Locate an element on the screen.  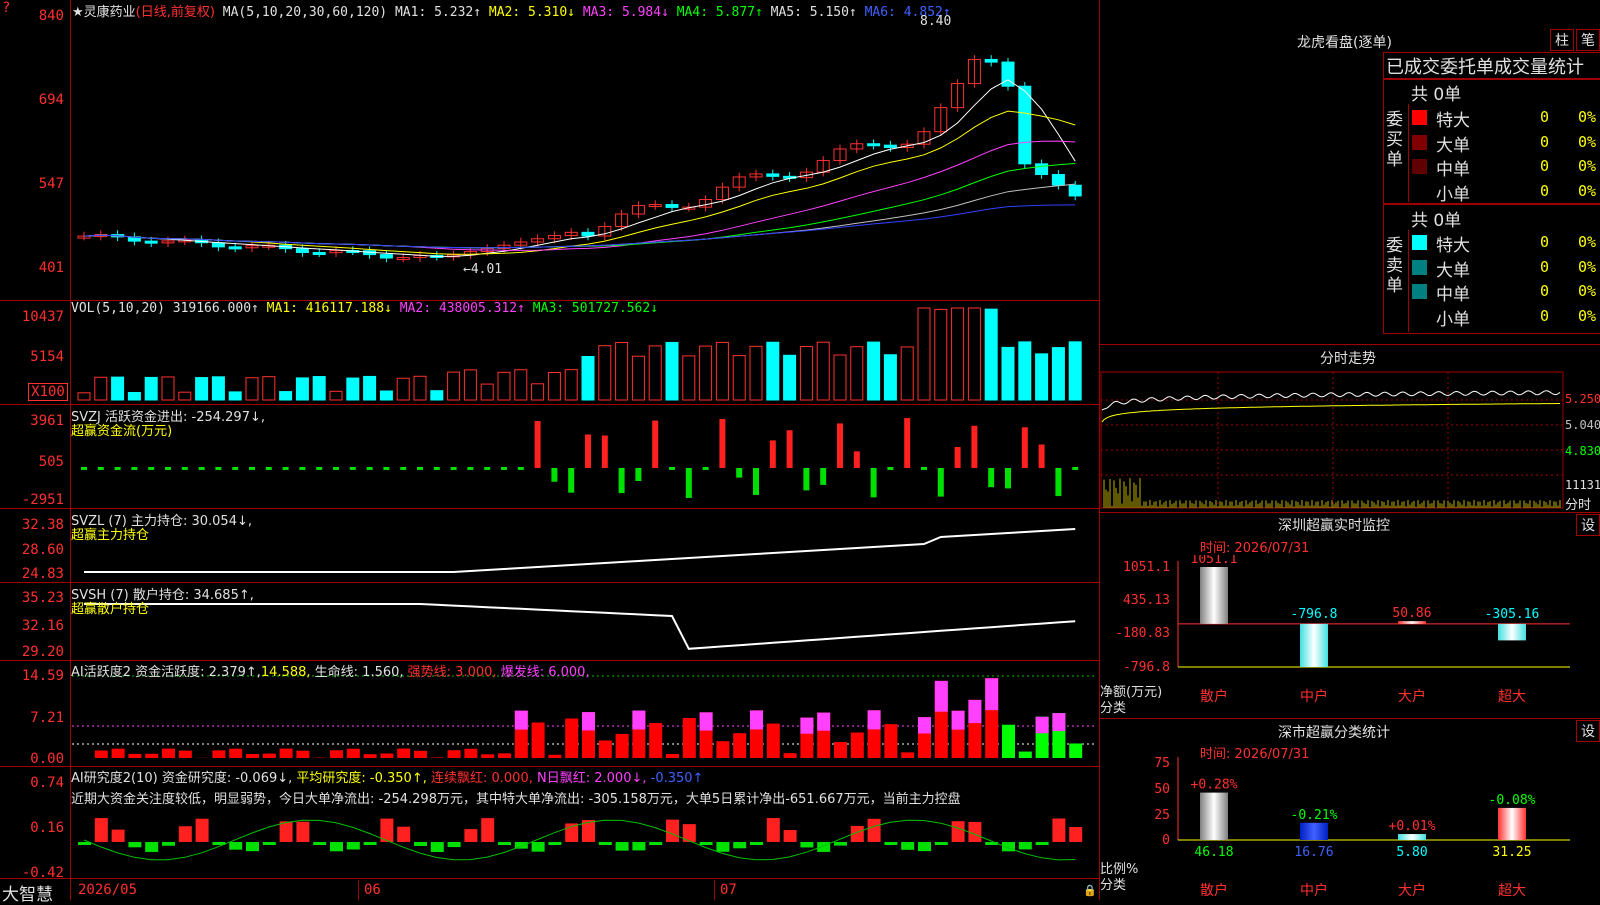
ai-research-bars is located at coordinates (580, 839).